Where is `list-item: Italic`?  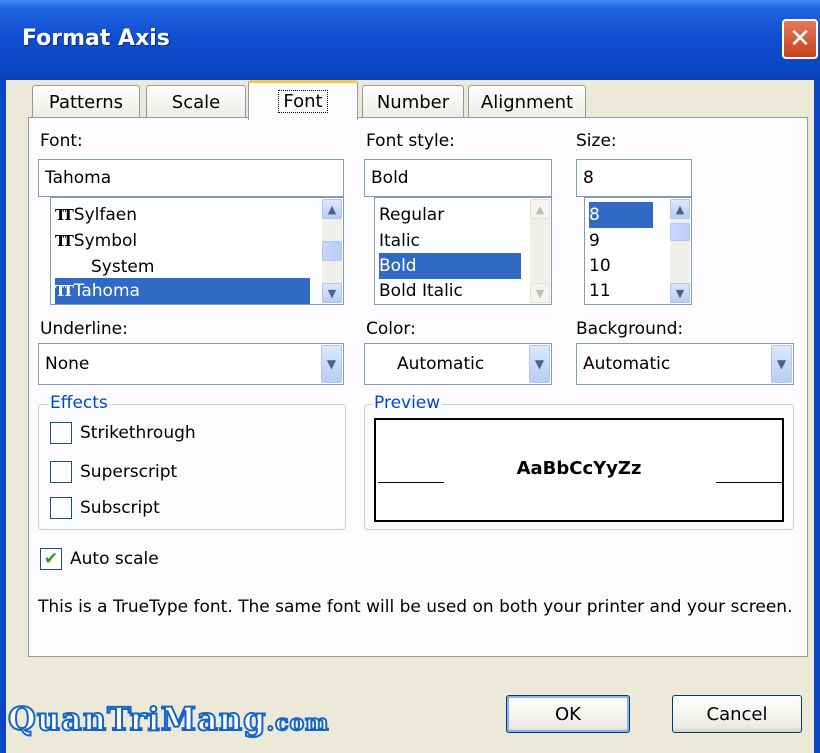 list-item: Italic is located at coordinates (450, 241).